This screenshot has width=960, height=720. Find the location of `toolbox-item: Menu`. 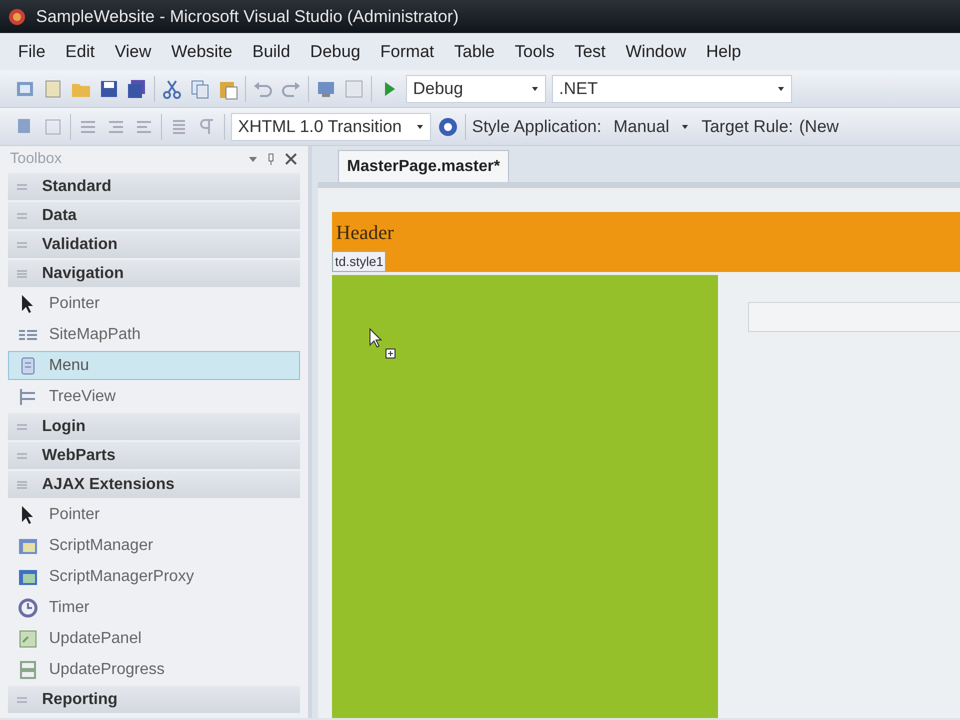

toolbox-item: Menu is located at coordinates (154, 365).